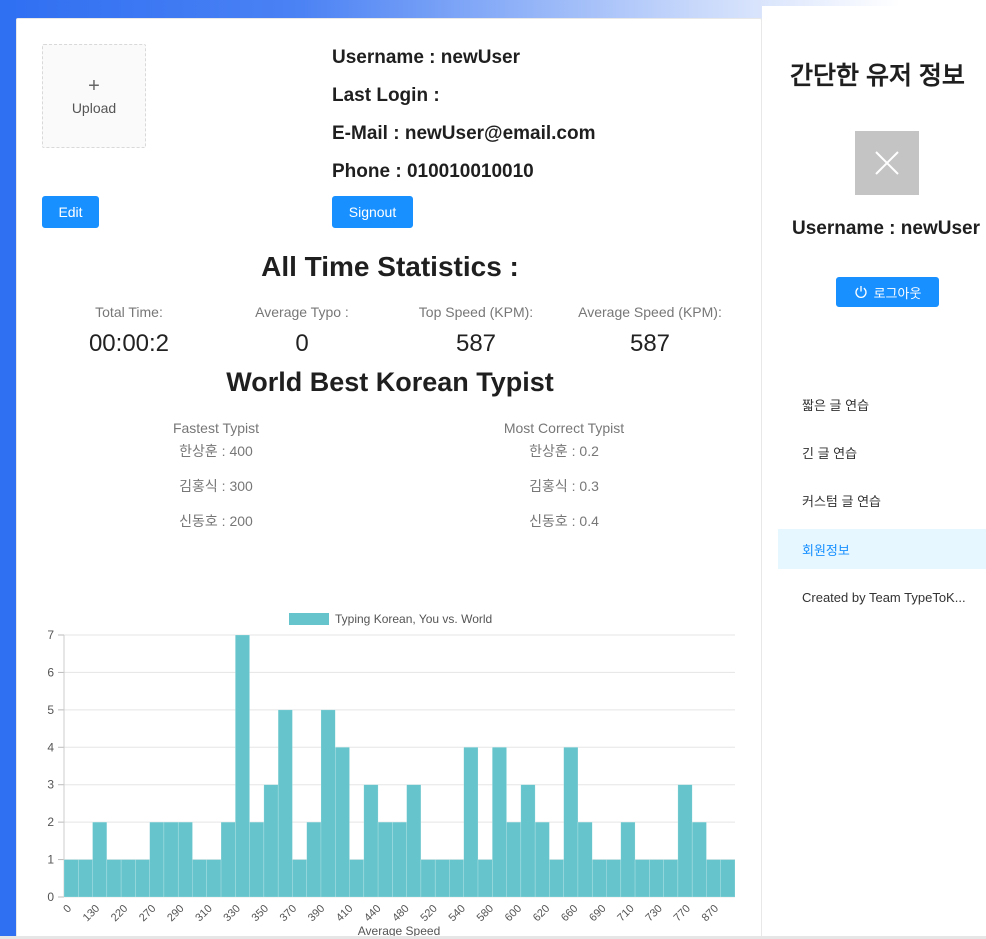 Image resolution: width=986 pixels, height=939 pixels. What do you see at coordinates (625, 913) in the screenshot?
I see `x-tick-label: 710` at bounding box center [625, 913].